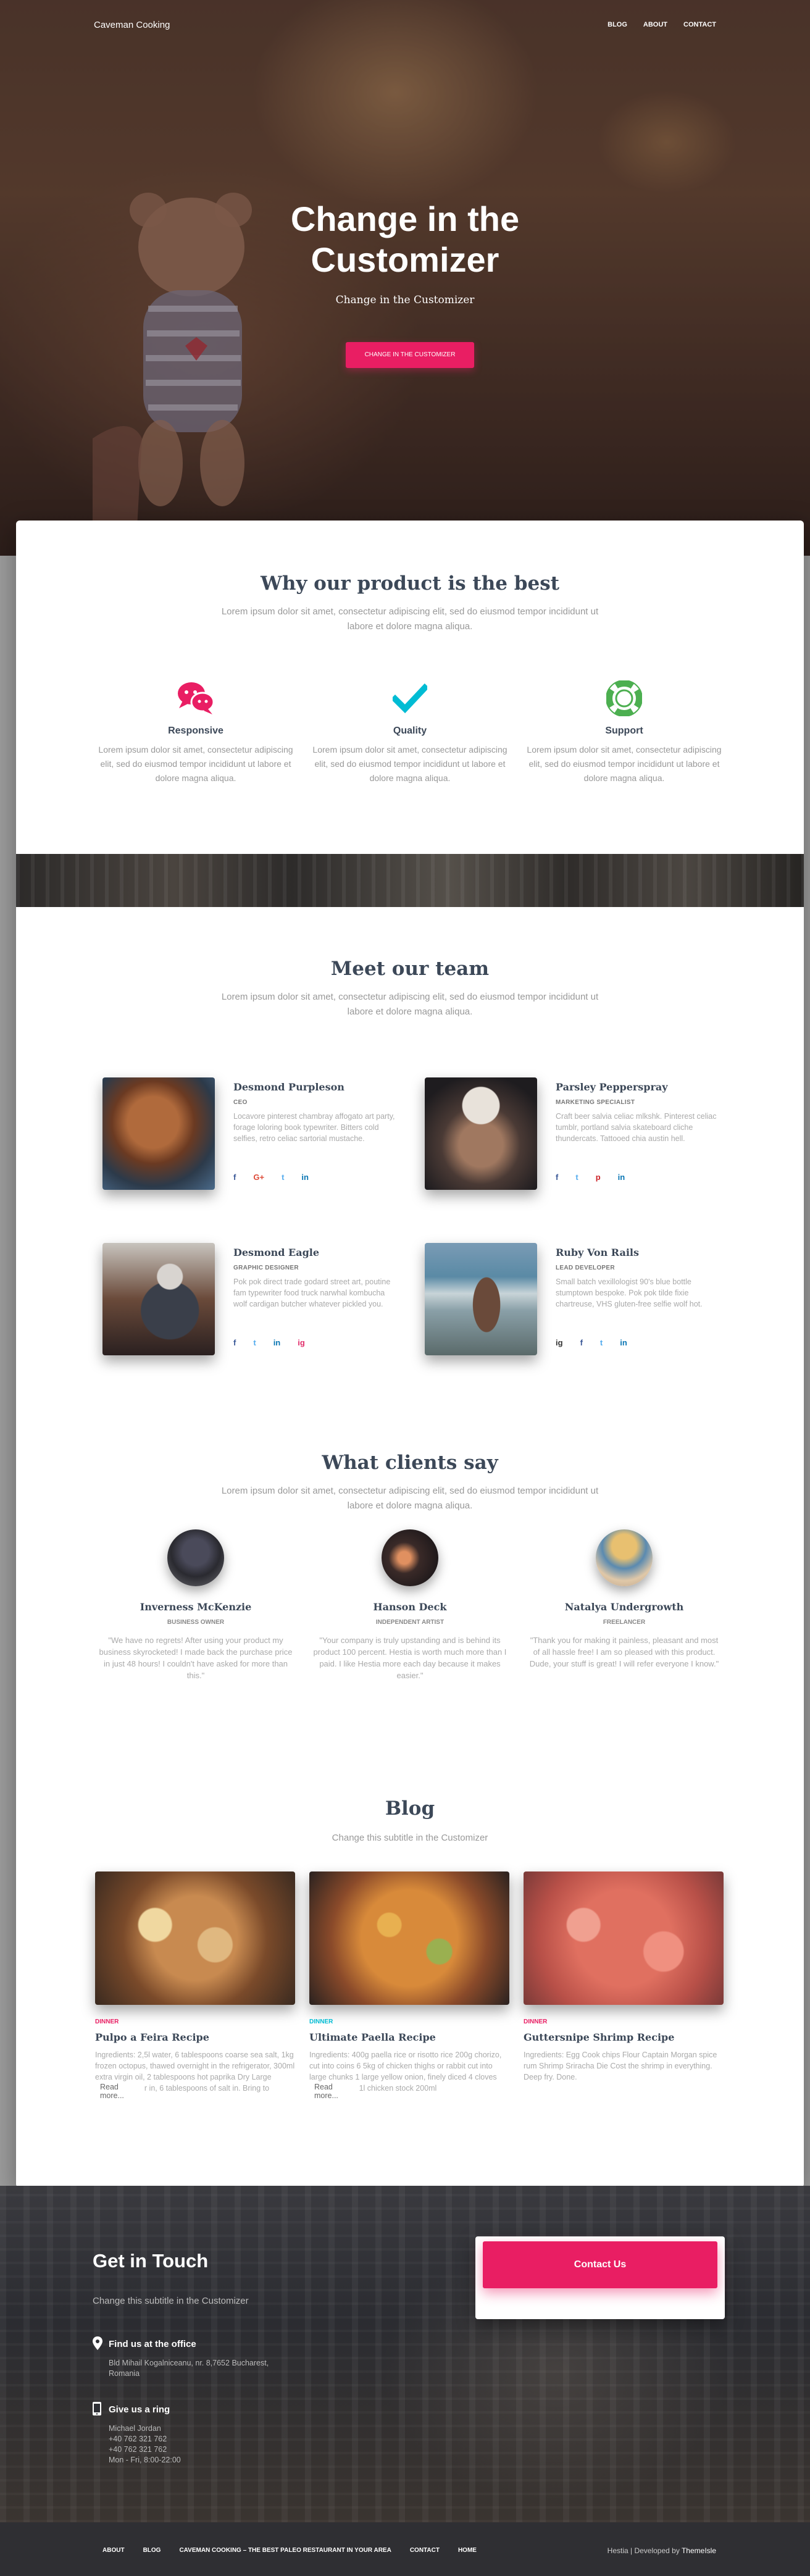 The image size is (810, 2576). Describe the element at coordinates (618, 25) in the screenshot. I see `nav-link-blog: BLOG` at that location.